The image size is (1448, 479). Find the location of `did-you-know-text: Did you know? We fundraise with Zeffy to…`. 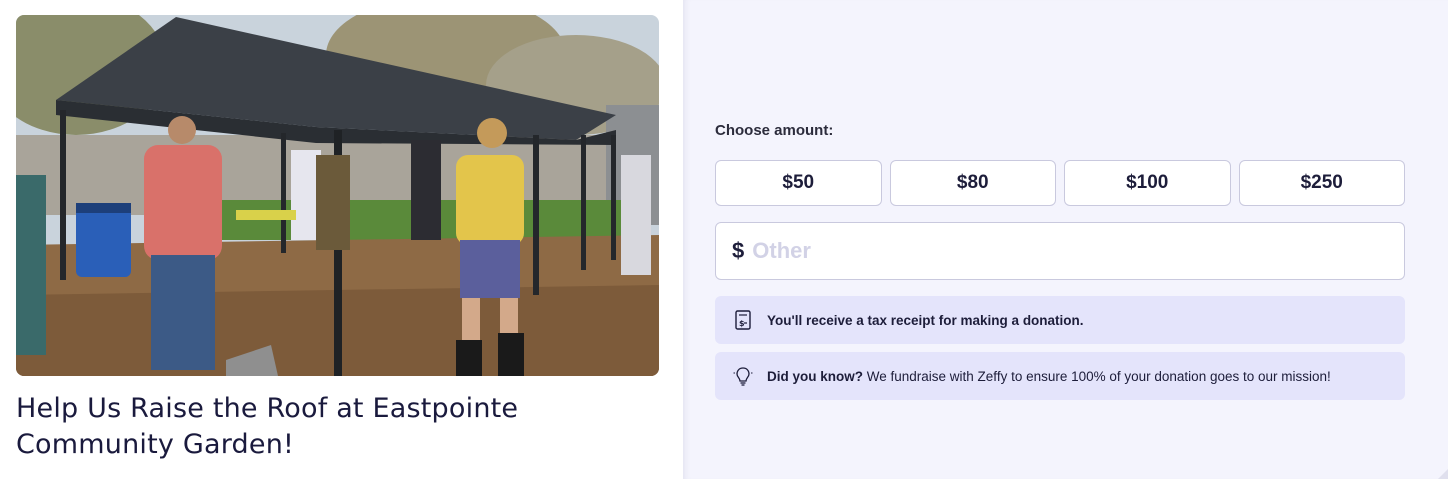

did-you-know-text: Did you know? We fundraise with Zeffy to… is located at coordinates (1049, 376).